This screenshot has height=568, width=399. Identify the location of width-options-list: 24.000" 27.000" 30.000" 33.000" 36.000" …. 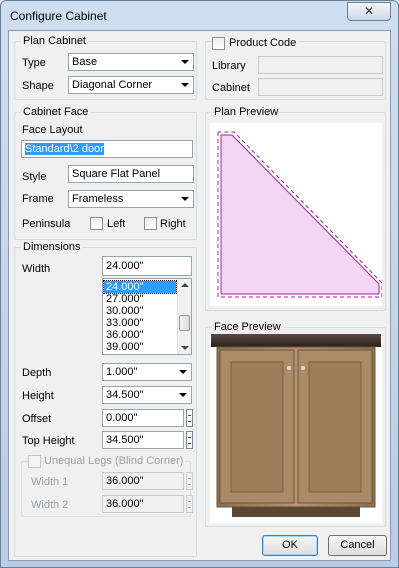
(147, 316).